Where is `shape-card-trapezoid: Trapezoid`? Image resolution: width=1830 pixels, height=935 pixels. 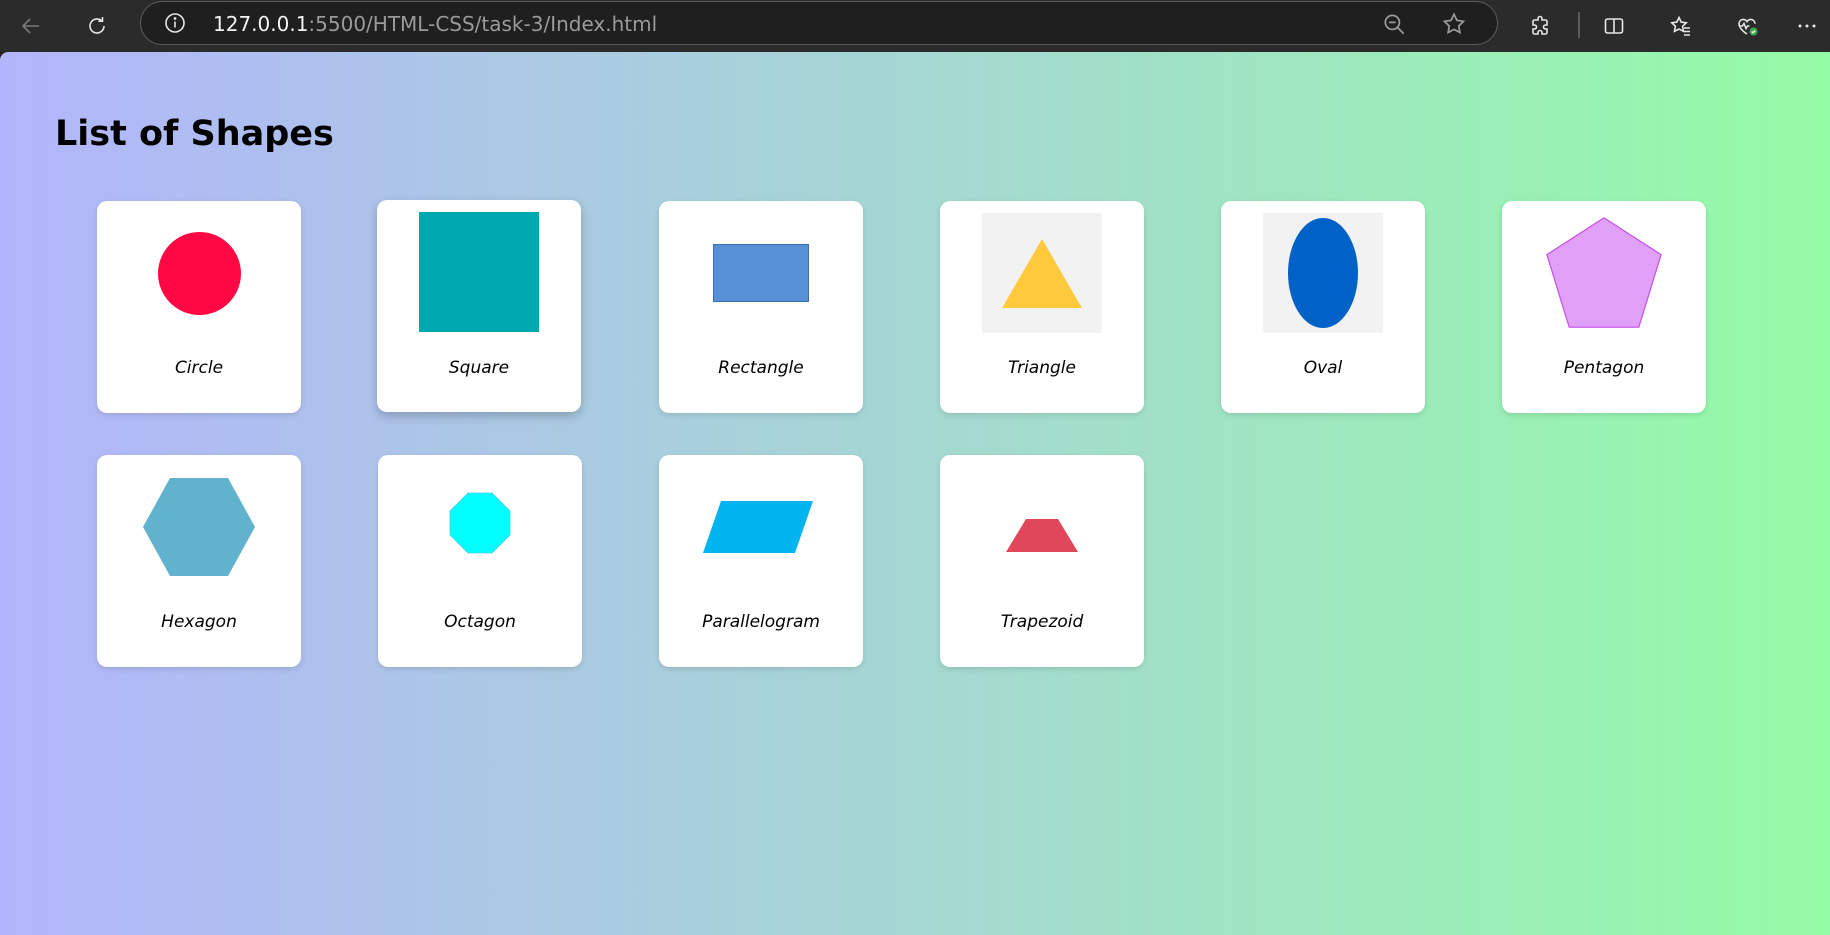
shape-card-trapezoid: Trapezoid is located at coordinates (1042, 561).